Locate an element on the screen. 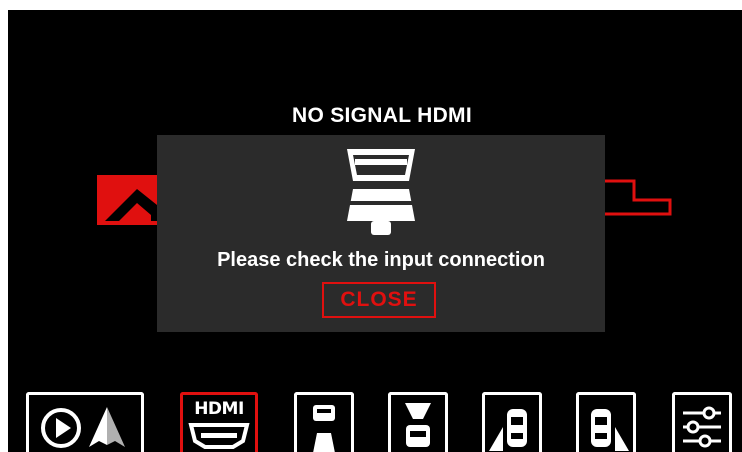 The width and height of the screenshot is (742, 452). right-camera-button is located at coordinates (606, 422).